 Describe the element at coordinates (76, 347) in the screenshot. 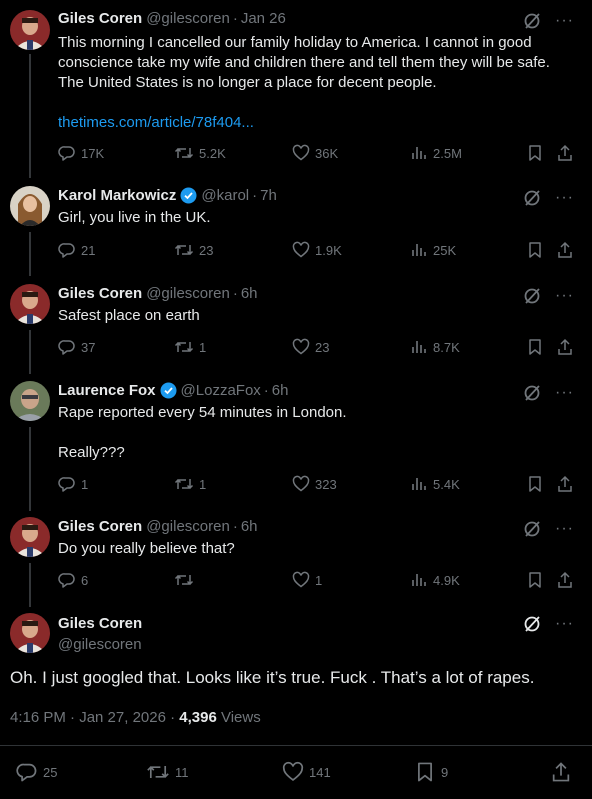

I see `reply-button: 37` at that location.